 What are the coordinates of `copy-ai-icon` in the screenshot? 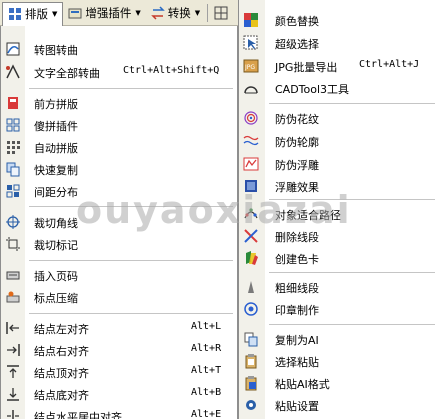 It's located at (251, 339).